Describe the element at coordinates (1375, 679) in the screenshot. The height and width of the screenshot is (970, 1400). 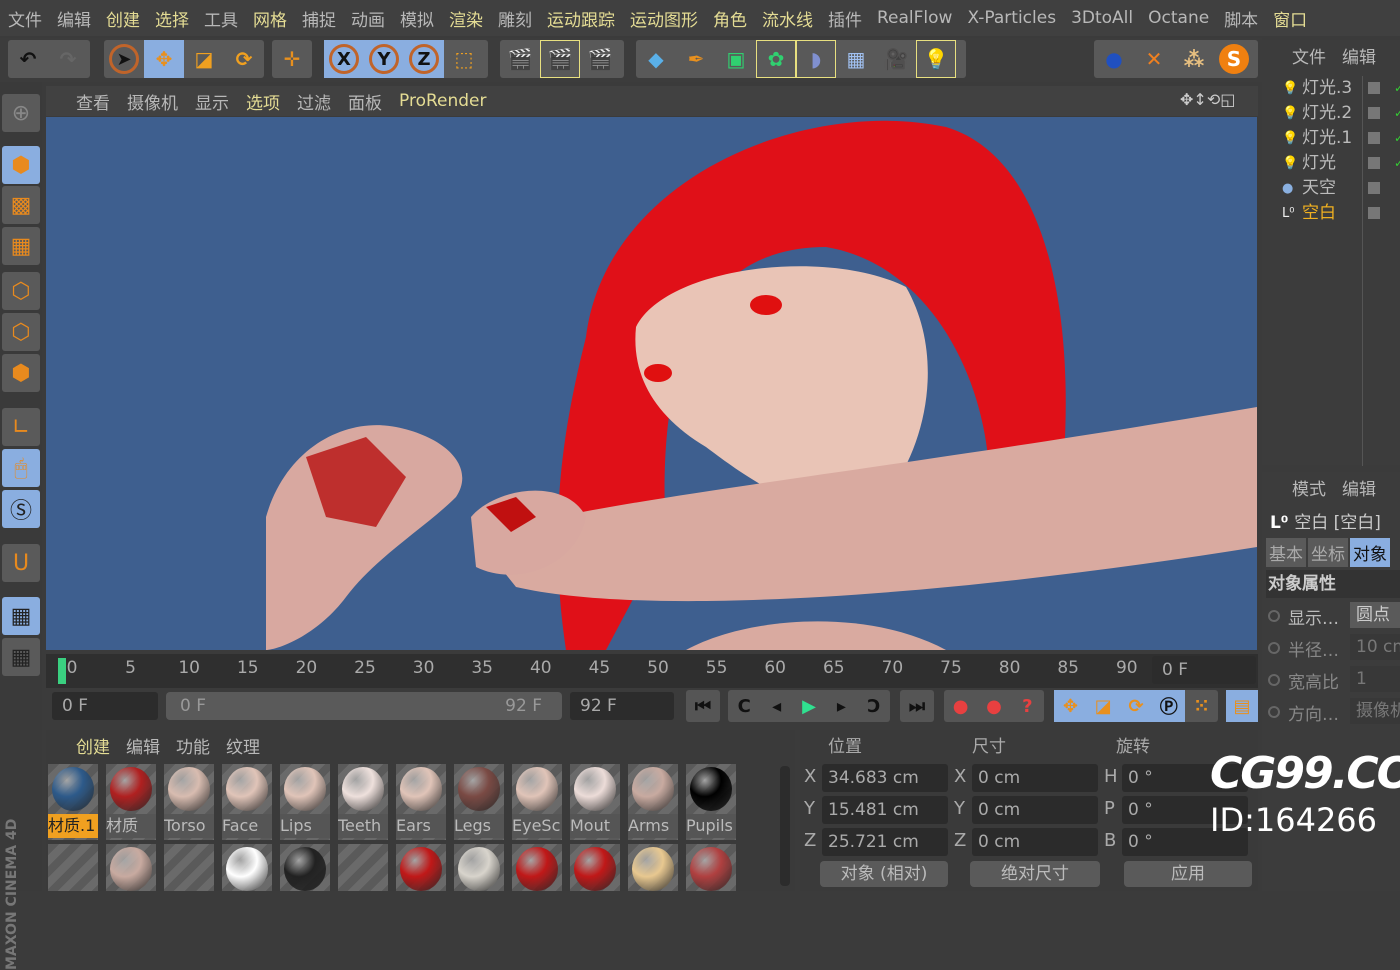
I see `prop-value: 1` at that location.